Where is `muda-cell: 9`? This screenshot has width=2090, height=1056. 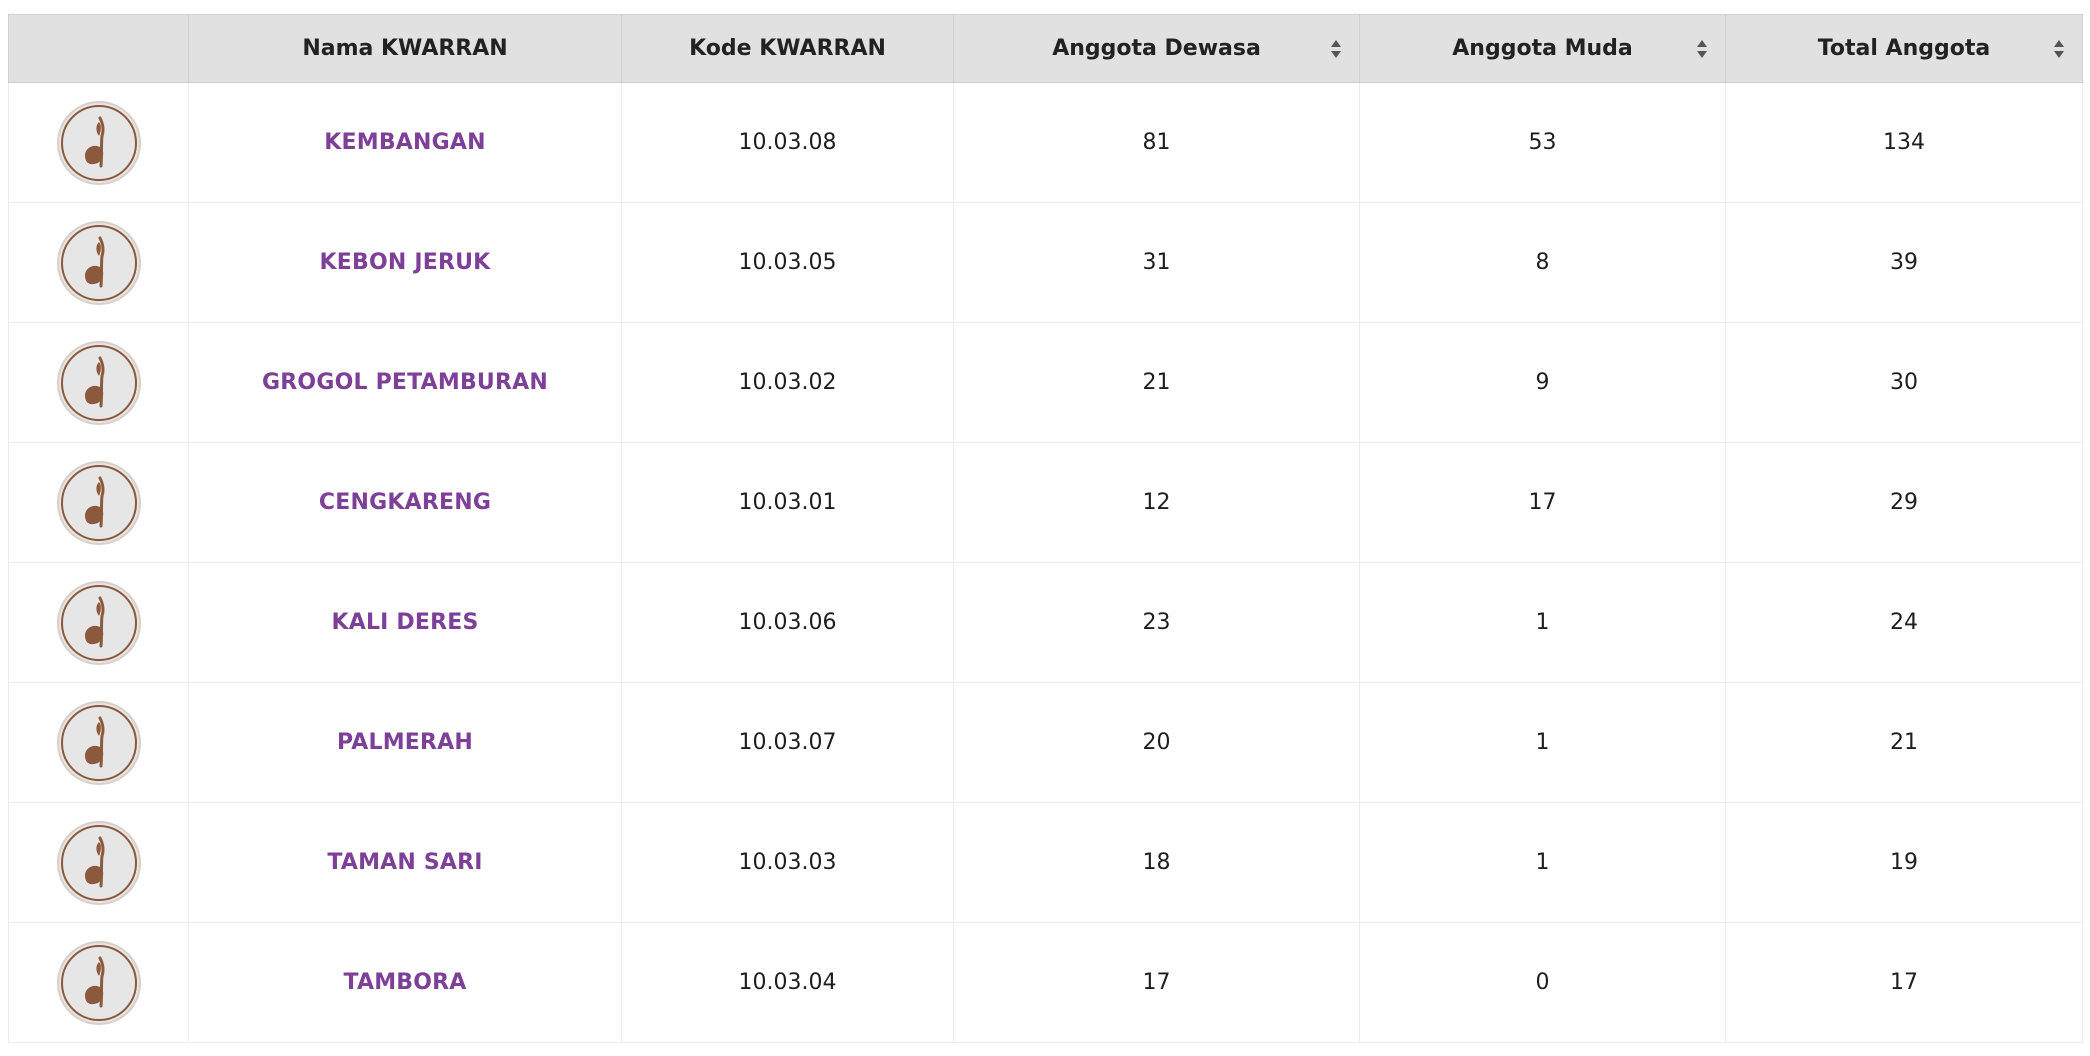
muda-cell: 9 is located at coordinates (1542, 382).